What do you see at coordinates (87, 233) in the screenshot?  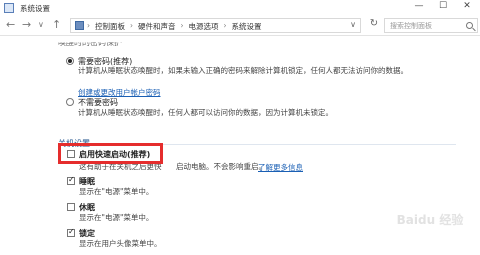 I see `lock-label: 锁定` at bounding box center [87, 233].